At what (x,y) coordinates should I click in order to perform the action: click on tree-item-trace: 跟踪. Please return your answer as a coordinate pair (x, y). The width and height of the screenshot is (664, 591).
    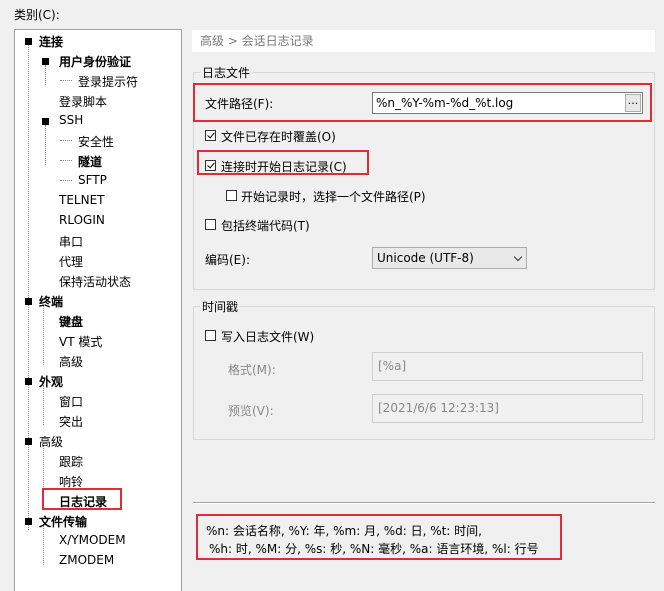
    Looking at the image, I should click on (71, 461).